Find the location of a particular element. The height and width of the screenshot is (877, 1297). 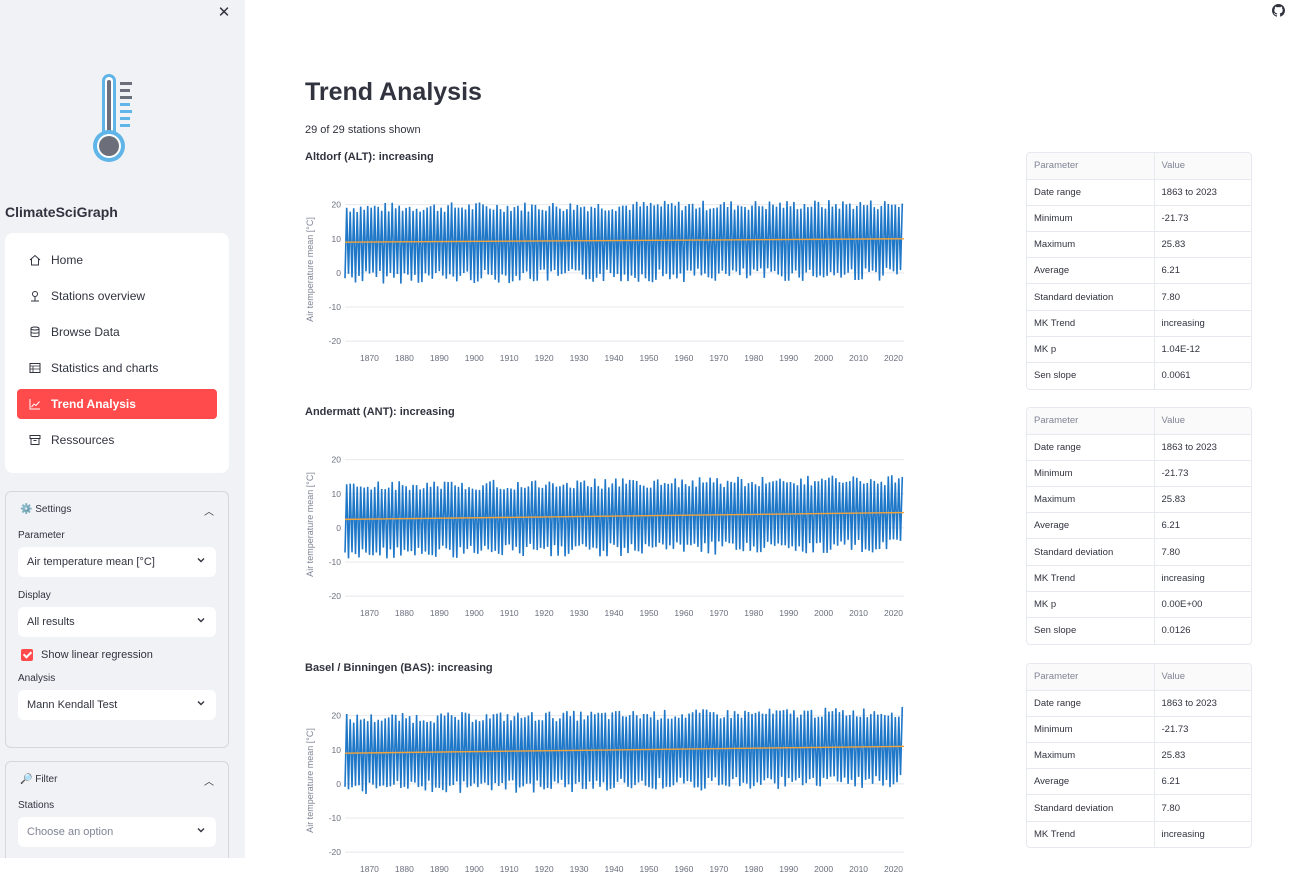

stations-multiselect: Choose an option is located at coordinates (117, 832).